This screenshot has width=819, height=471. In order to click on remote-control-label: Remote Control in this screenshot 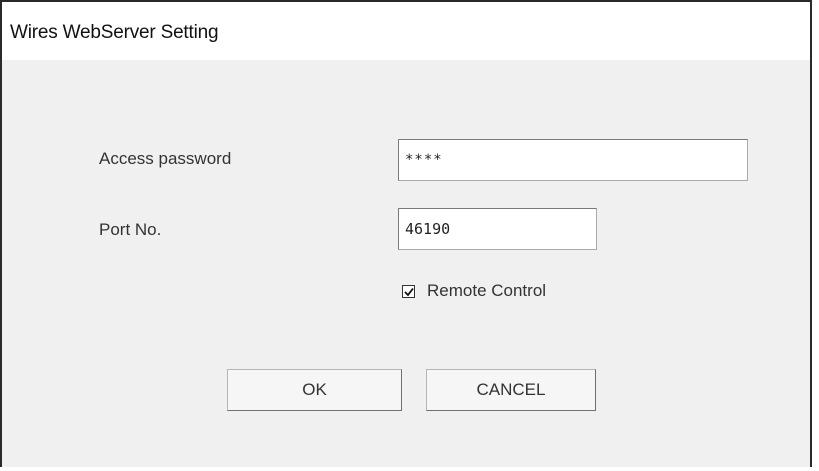, I will do `click(487, 290)`.